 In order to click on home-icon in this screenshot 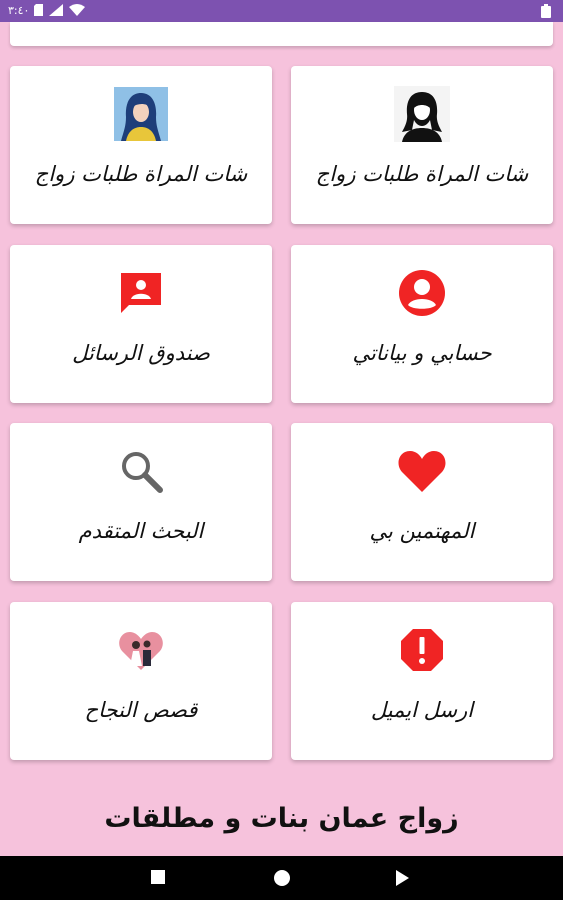, I will do `click(282, 878)`.